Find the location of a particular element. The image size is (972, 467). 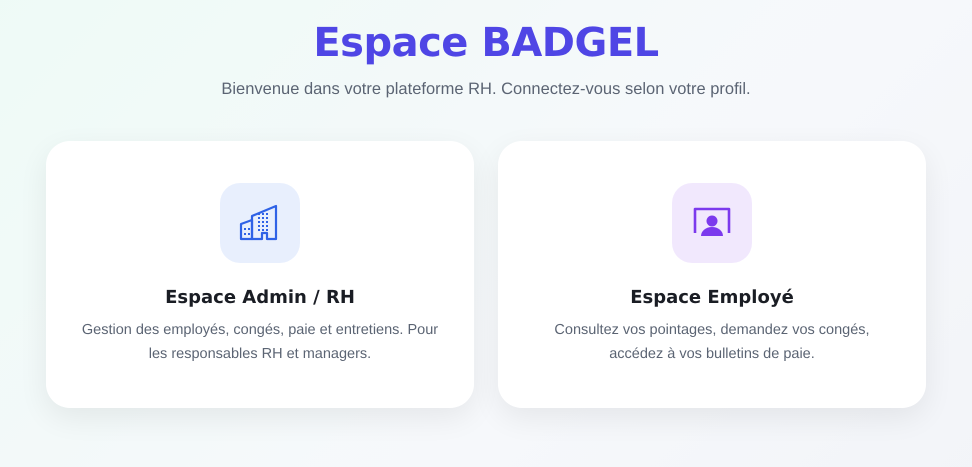

card-description: Gestion des employés, congés, paie et entretiens. Pour les responsables RH et managers. is located at coordinates (260, 342).